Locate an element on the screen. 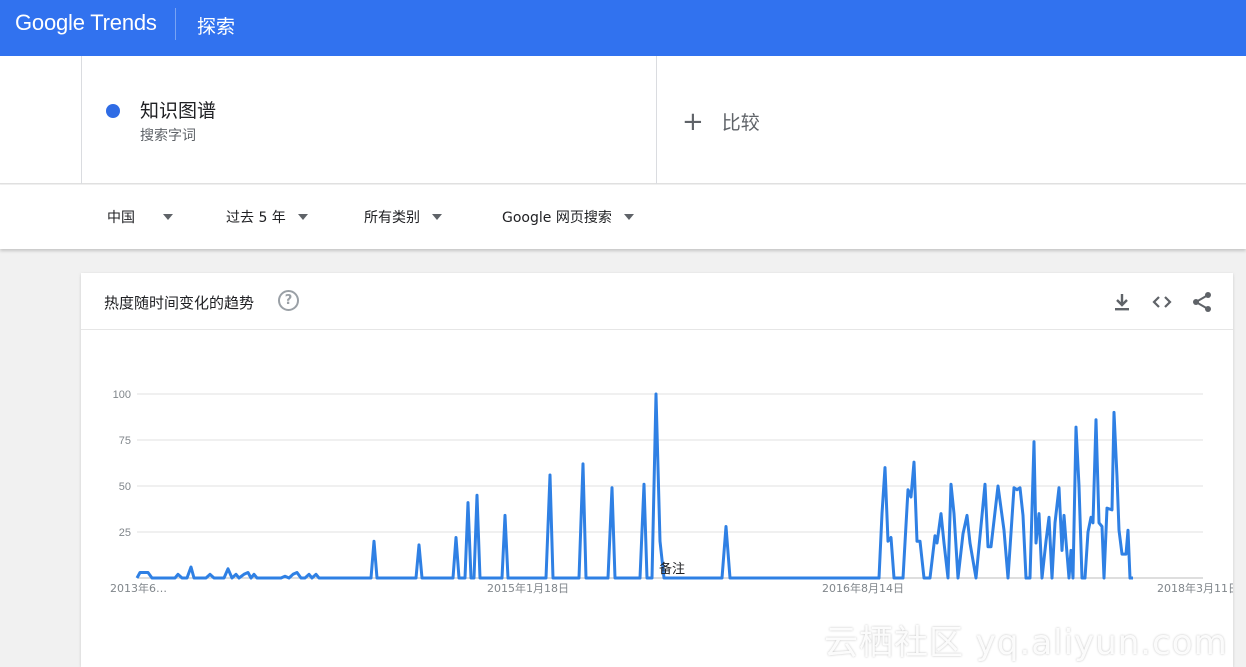  top-app-bar: Google Trends 探索 is located at coordinates (623, 28).